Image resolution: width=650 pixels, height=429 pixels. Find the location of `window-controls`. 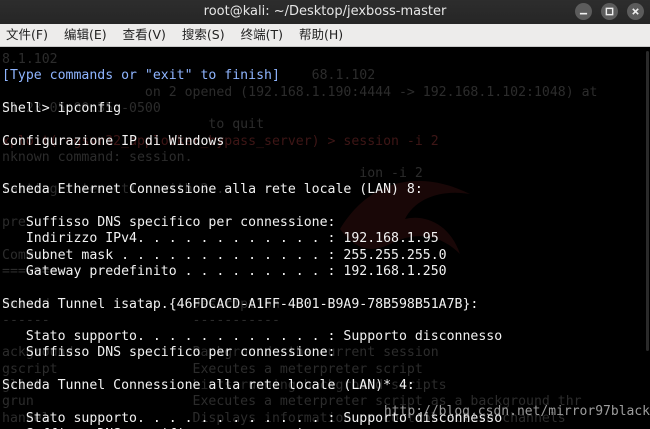

window-controls is located at coordinates (609, 11).